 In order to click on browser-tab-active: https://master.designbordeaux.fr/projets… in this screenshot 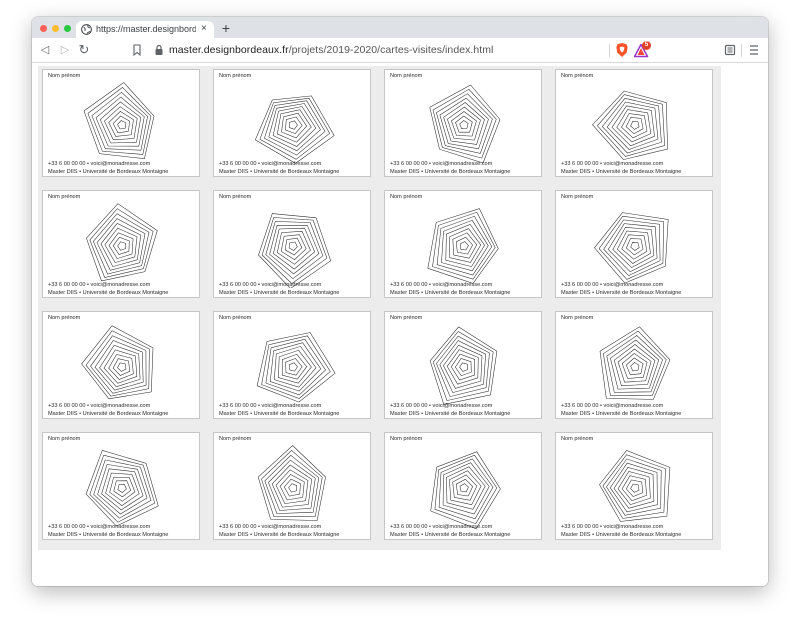, I will do `click(145, 29)`.